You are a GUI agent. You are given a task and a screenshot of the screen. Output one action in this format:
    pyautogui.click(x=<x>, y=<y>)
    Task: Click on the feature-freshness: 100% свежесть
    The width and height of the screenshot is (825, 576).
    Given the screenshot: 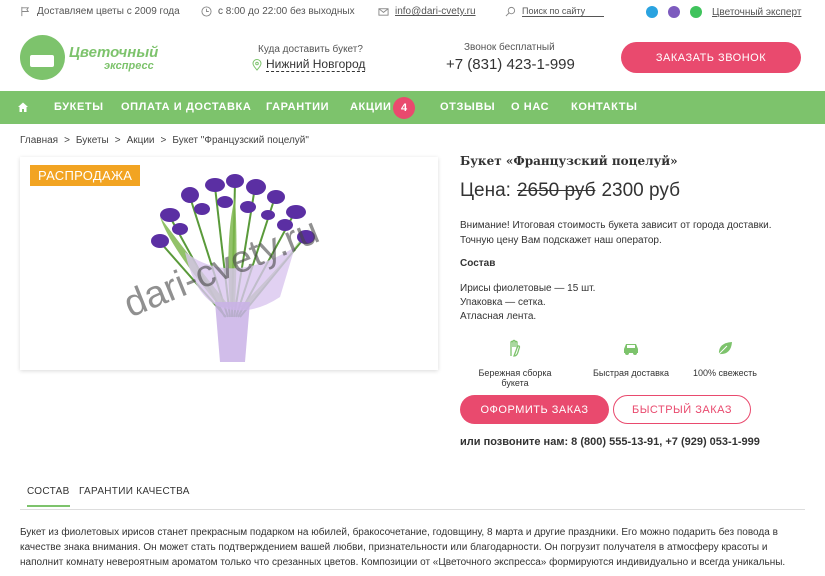 What is the action you would take?
    pyautogui.click(x=725, y=358)
    